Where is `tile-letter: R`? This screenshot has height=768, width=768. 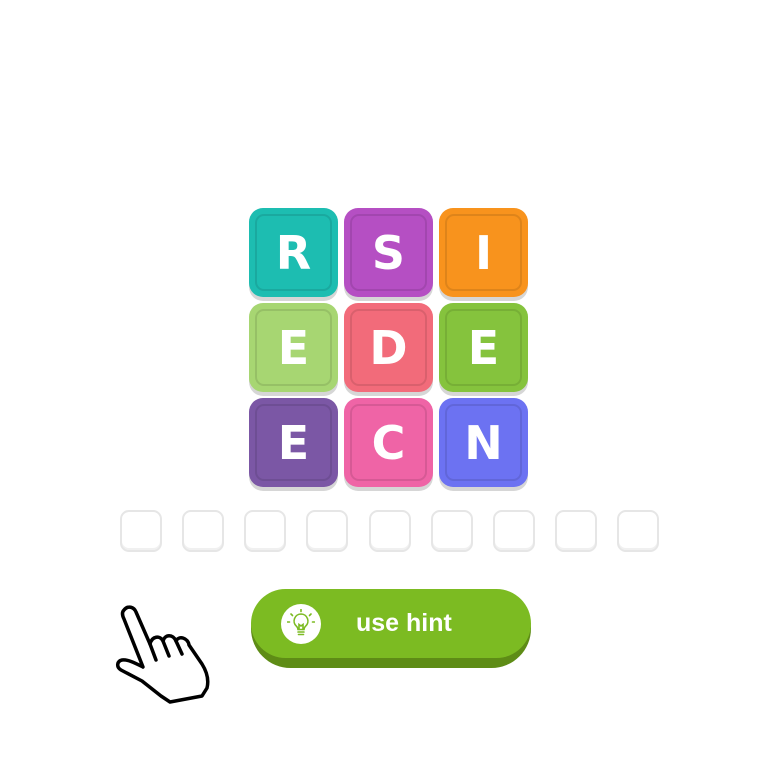
tile-letter: R is located at coordinates (293, 252).